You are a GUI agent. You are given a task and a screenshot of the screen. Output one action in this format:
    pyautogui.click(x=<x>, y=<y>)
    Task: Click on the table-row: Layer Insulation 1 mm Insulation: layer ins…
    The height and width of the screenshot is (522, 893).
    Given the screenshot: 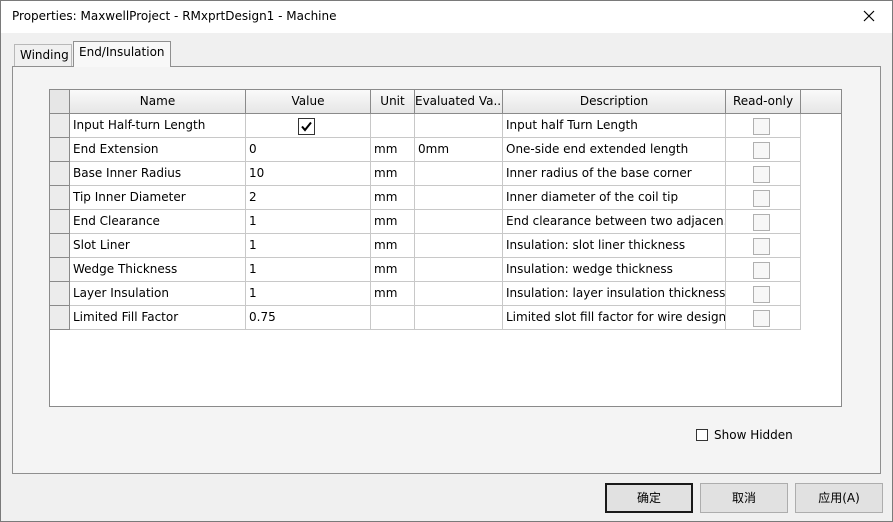 What is the action you would take?
    pyautogui.click(x=426, y=294)
    